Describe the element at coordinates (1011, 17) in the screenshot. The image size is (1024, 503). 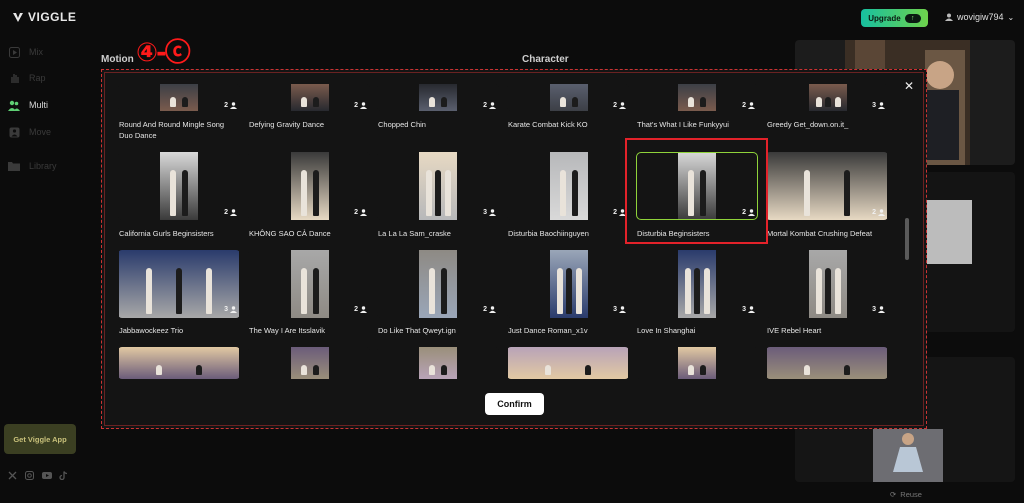
I see `chevron-down-icon: ⌄` at that location.